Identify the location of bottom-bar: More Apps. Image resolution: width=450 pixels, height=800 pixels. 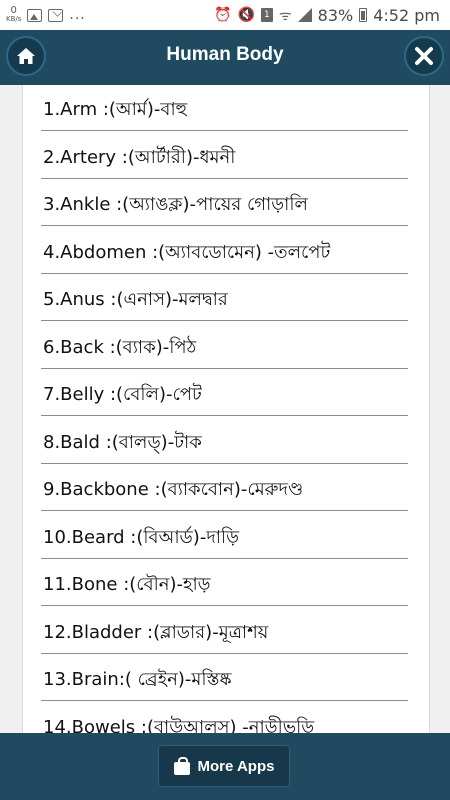
(225, 766).